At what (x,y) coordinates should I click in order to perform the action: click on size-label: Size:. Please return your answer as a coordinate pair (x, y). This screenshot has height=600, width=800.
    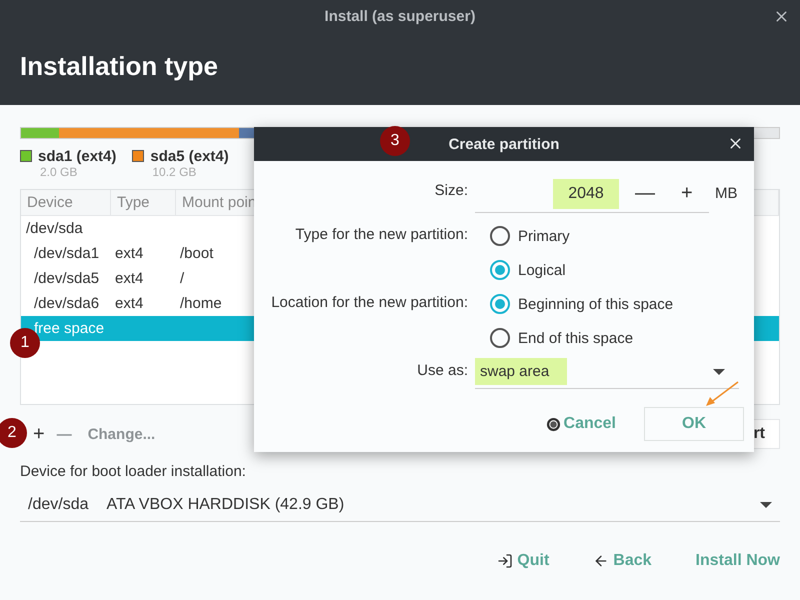
    Looking at the image, I should click on (451, 190).